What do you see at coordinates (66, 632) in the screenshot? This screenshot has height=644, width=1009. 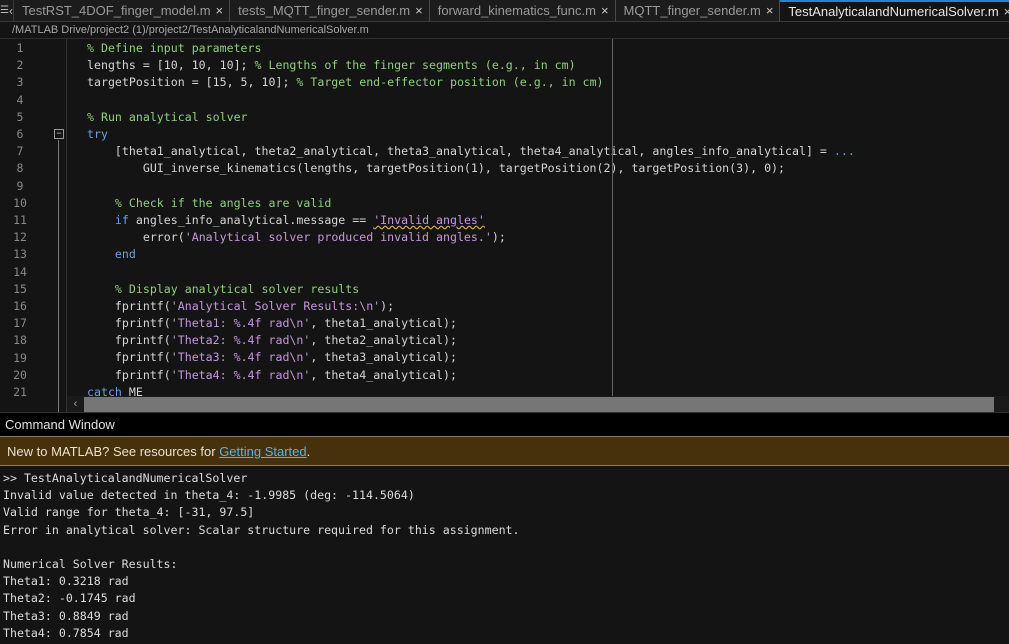 I see `output-line: Theta4: 0.7854 rad` at bounding box center [66, 632].